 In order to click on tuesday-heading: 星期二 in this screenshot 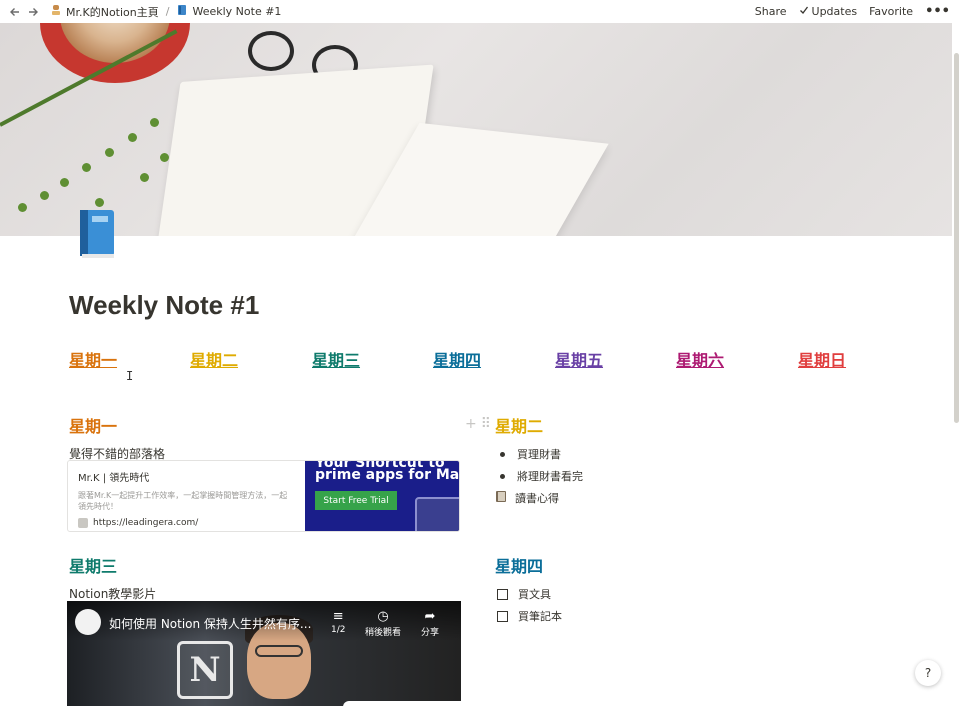, I will do `click(695, 425)`.